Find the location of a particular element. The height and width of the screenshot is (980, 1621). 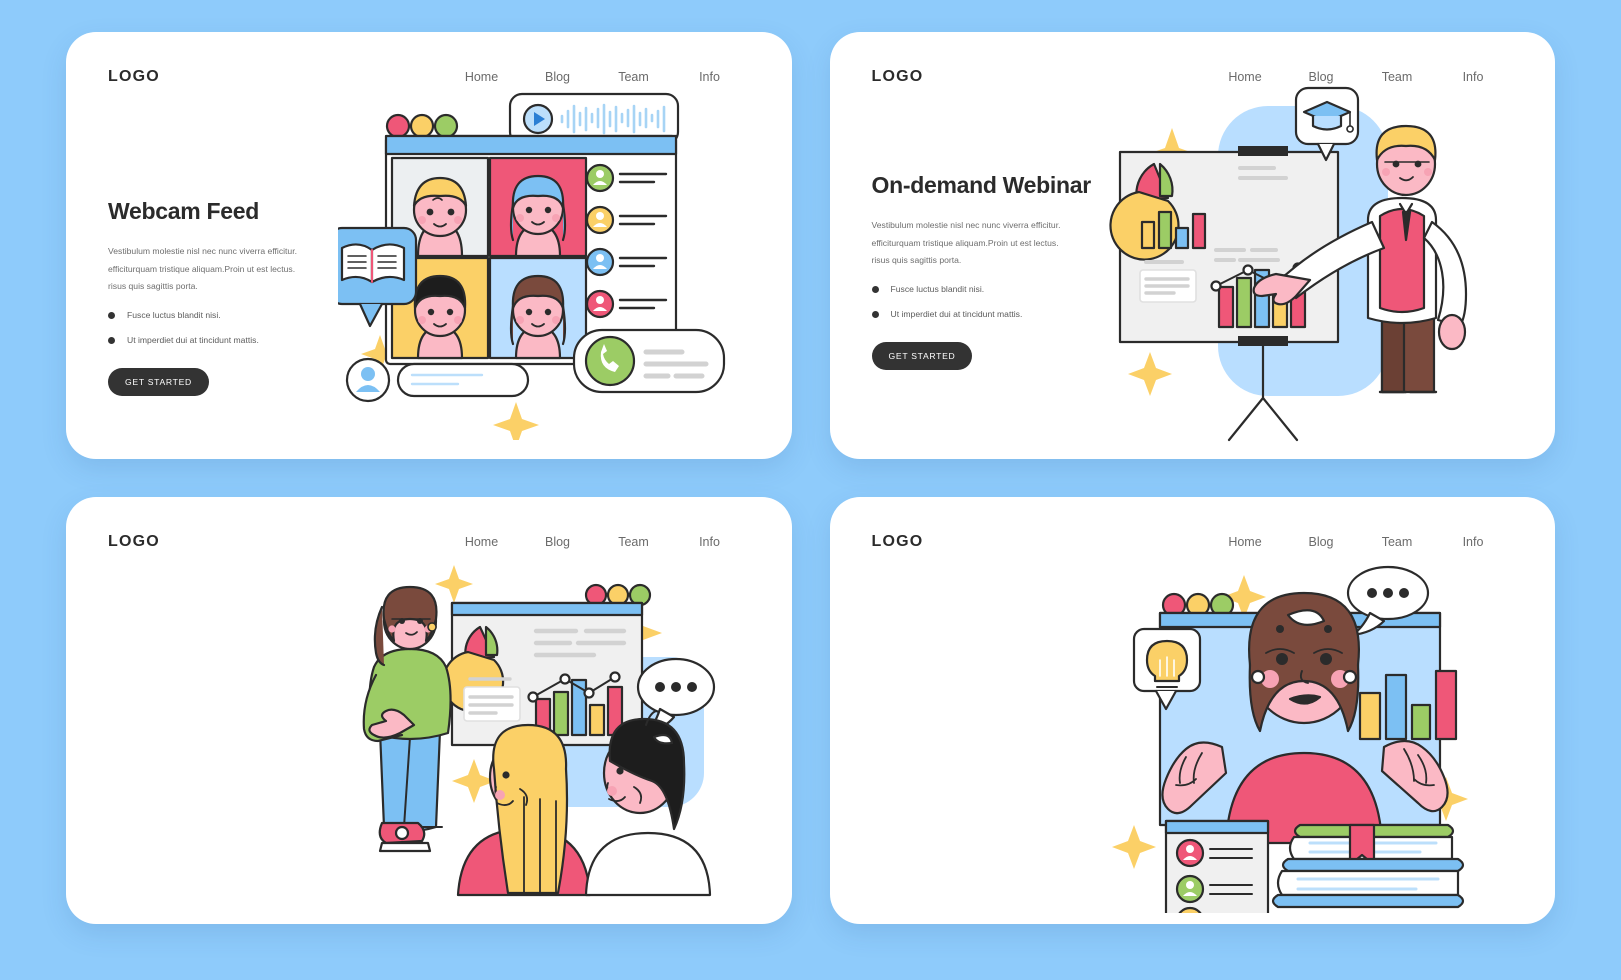

window-dot-green is located at coordinates (446, 126).